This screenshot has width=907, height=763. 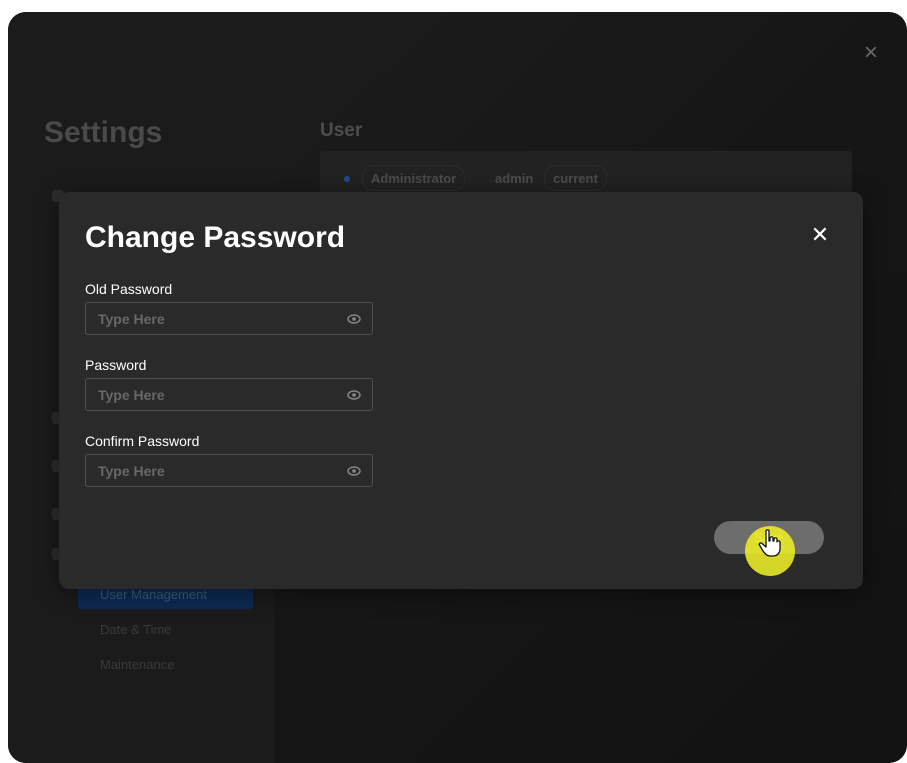 What do you see at coordinates (347, 179) in the screenshot?
I see `status-dot-icon` at bounding box center [347, 179].